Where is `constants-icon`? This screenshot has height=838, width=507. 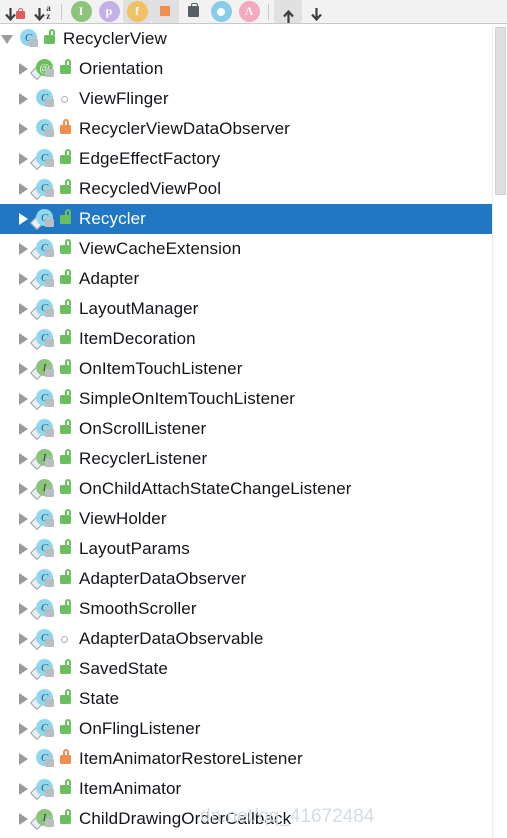
constants-icon is located at coordinates (165, 11).